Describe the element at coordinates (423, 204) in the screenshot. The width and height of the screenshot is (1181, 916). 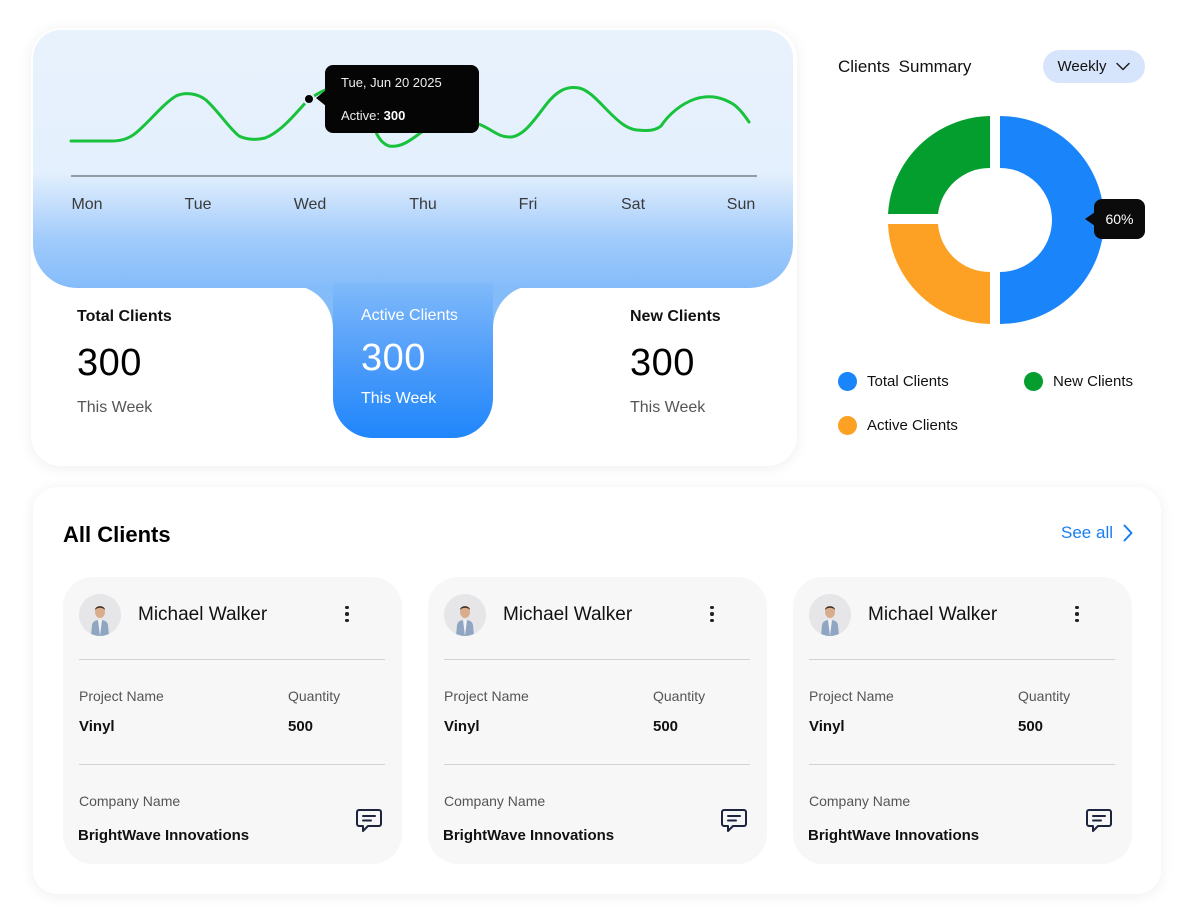
I see `day-label: Thu` at that location.